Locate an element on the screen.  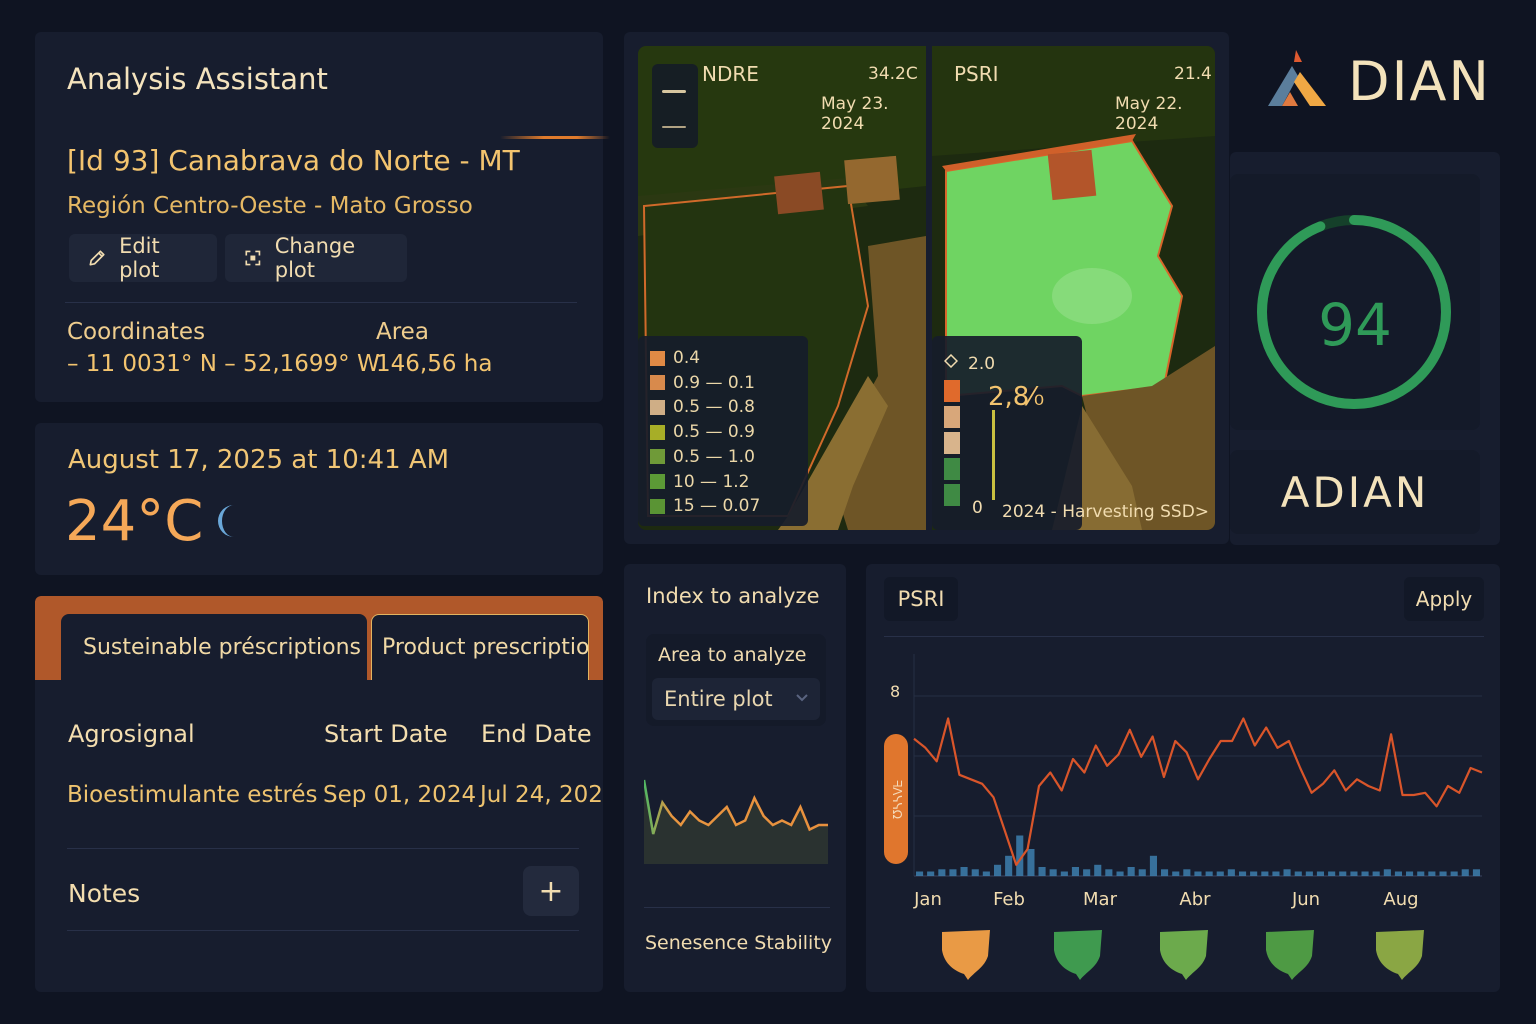
x-tick-label: Mar is located at coordinates (1100, 899).